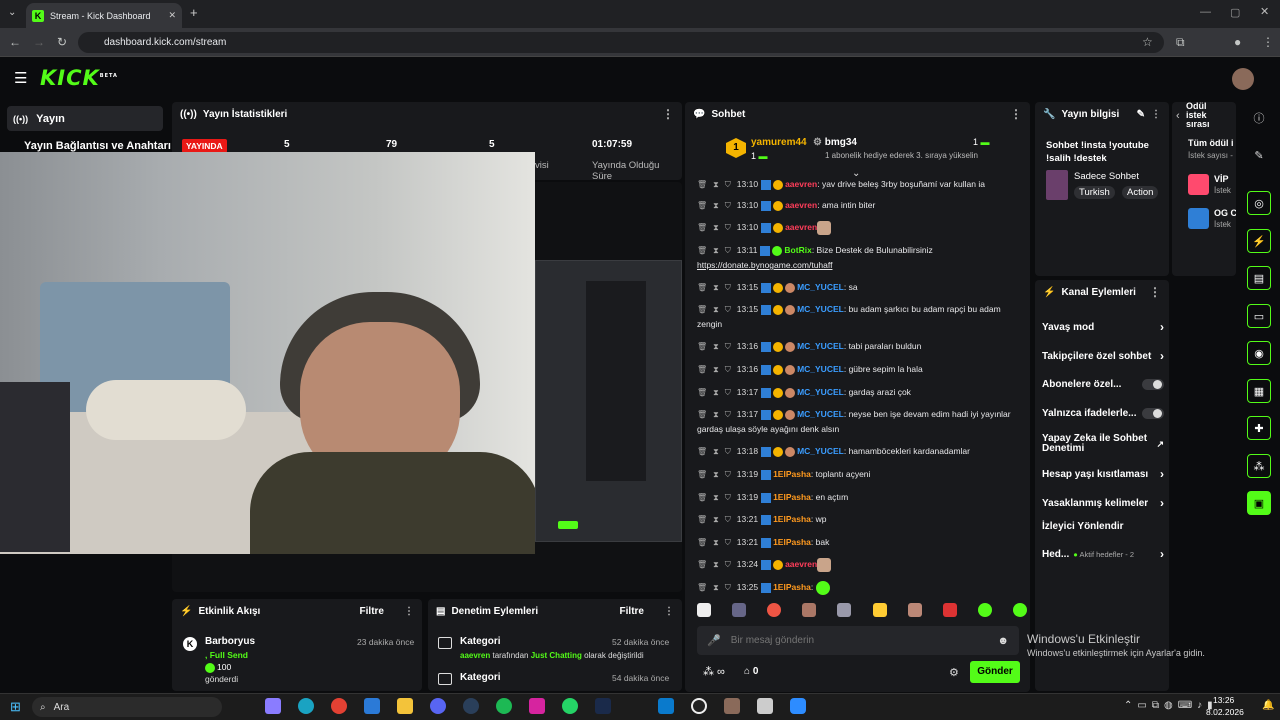 This screenshot has height=720, width=1280. I want to click on send-button: Gönder, so click(995, 672).